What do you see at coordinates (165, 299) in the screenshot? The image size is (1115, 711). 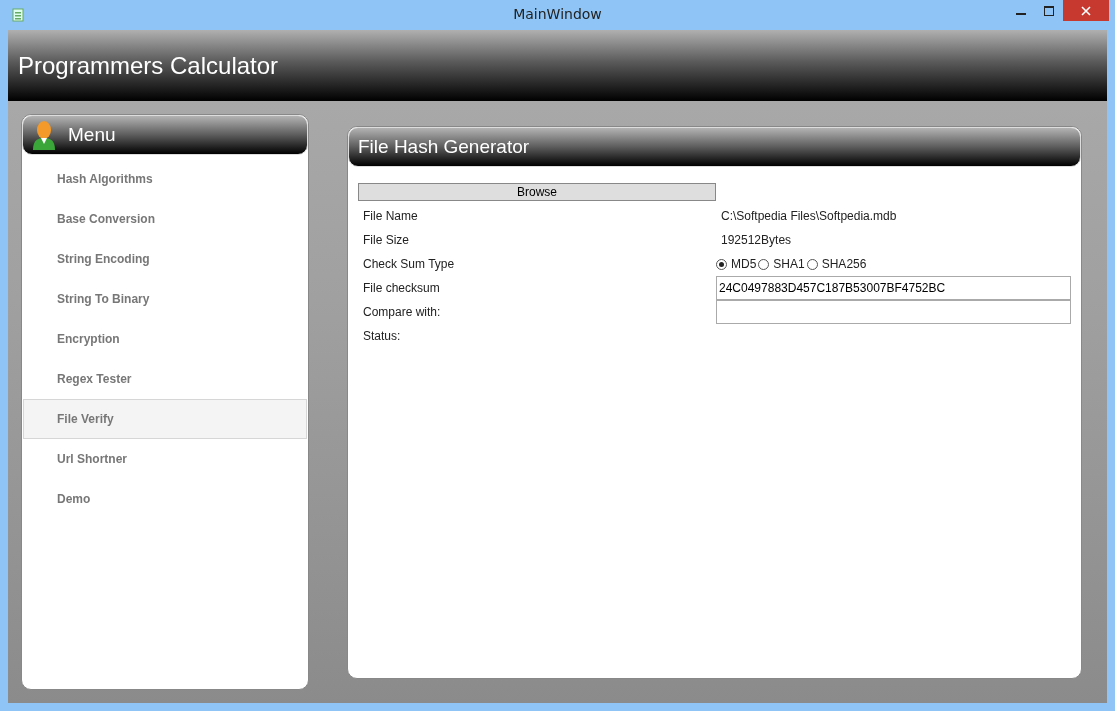 I see `menu-item: String To Binary` at bounding box center [165, 299].